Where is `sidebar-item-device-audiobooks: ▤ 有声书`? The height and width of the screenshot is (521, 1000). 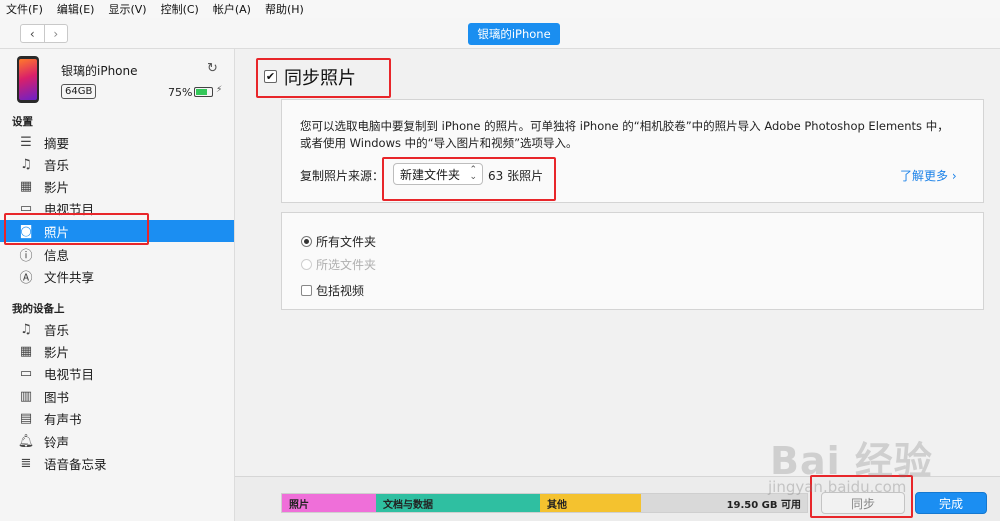
sidebar-item-device-audiobooks: ▤ 有声书 is located at coordinates (117, 418).